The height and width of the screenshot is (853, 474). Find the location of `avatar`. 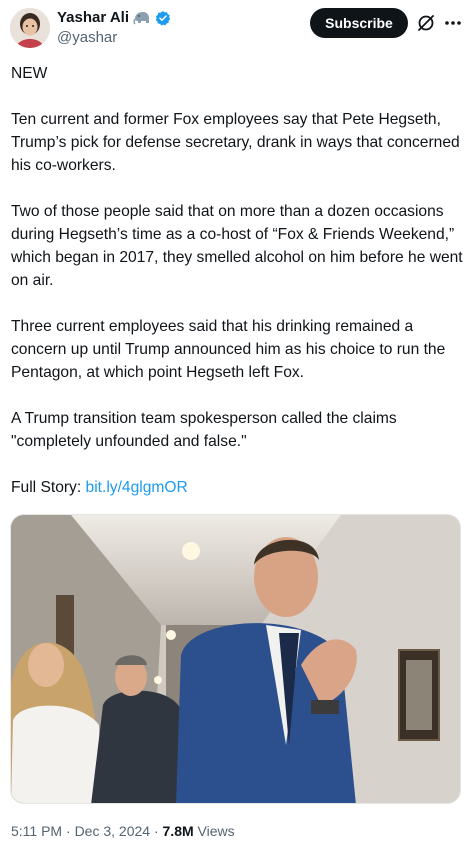

avatar is located at coordinates (30, 28).